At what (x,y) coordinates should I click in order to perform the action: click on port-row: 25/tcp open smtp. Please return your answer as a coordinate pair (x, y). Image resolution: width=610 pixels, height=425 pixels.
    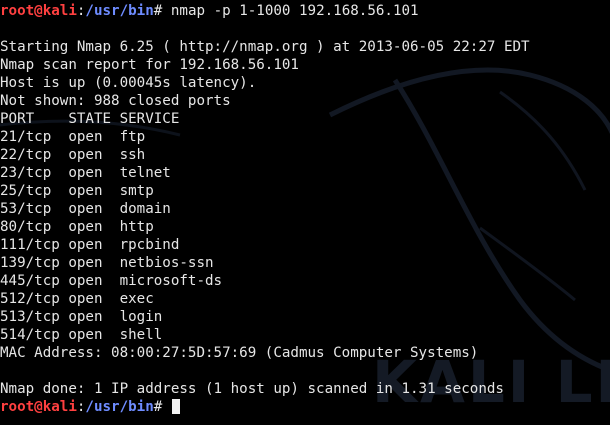
    Looking at the image, I should click on (77, 191).